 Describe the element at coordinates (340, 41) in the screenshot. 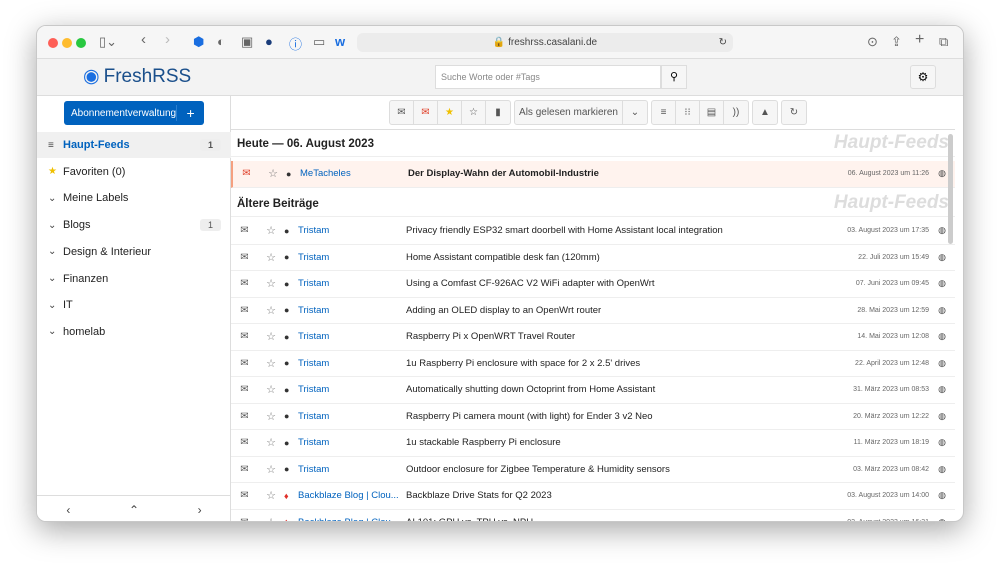

I see `w-icon: w` at that location.